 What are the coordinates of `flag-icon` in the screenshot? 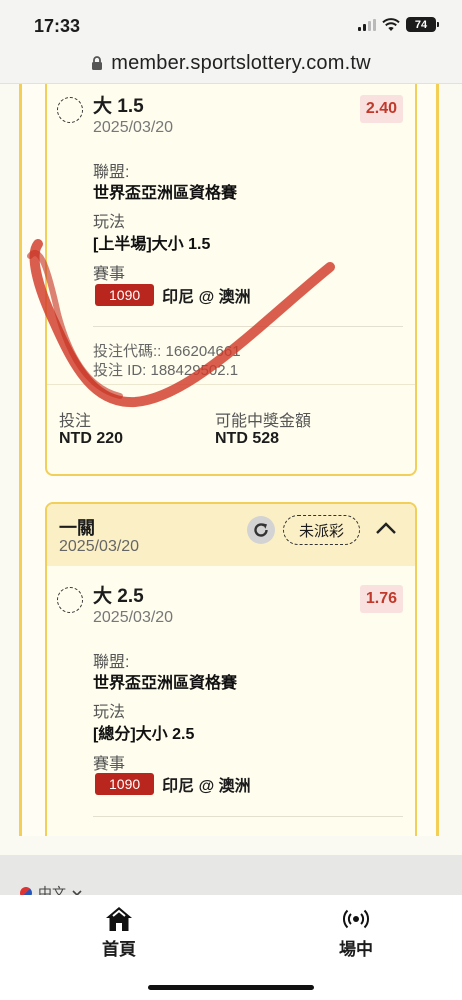 It's located at (26, 891).